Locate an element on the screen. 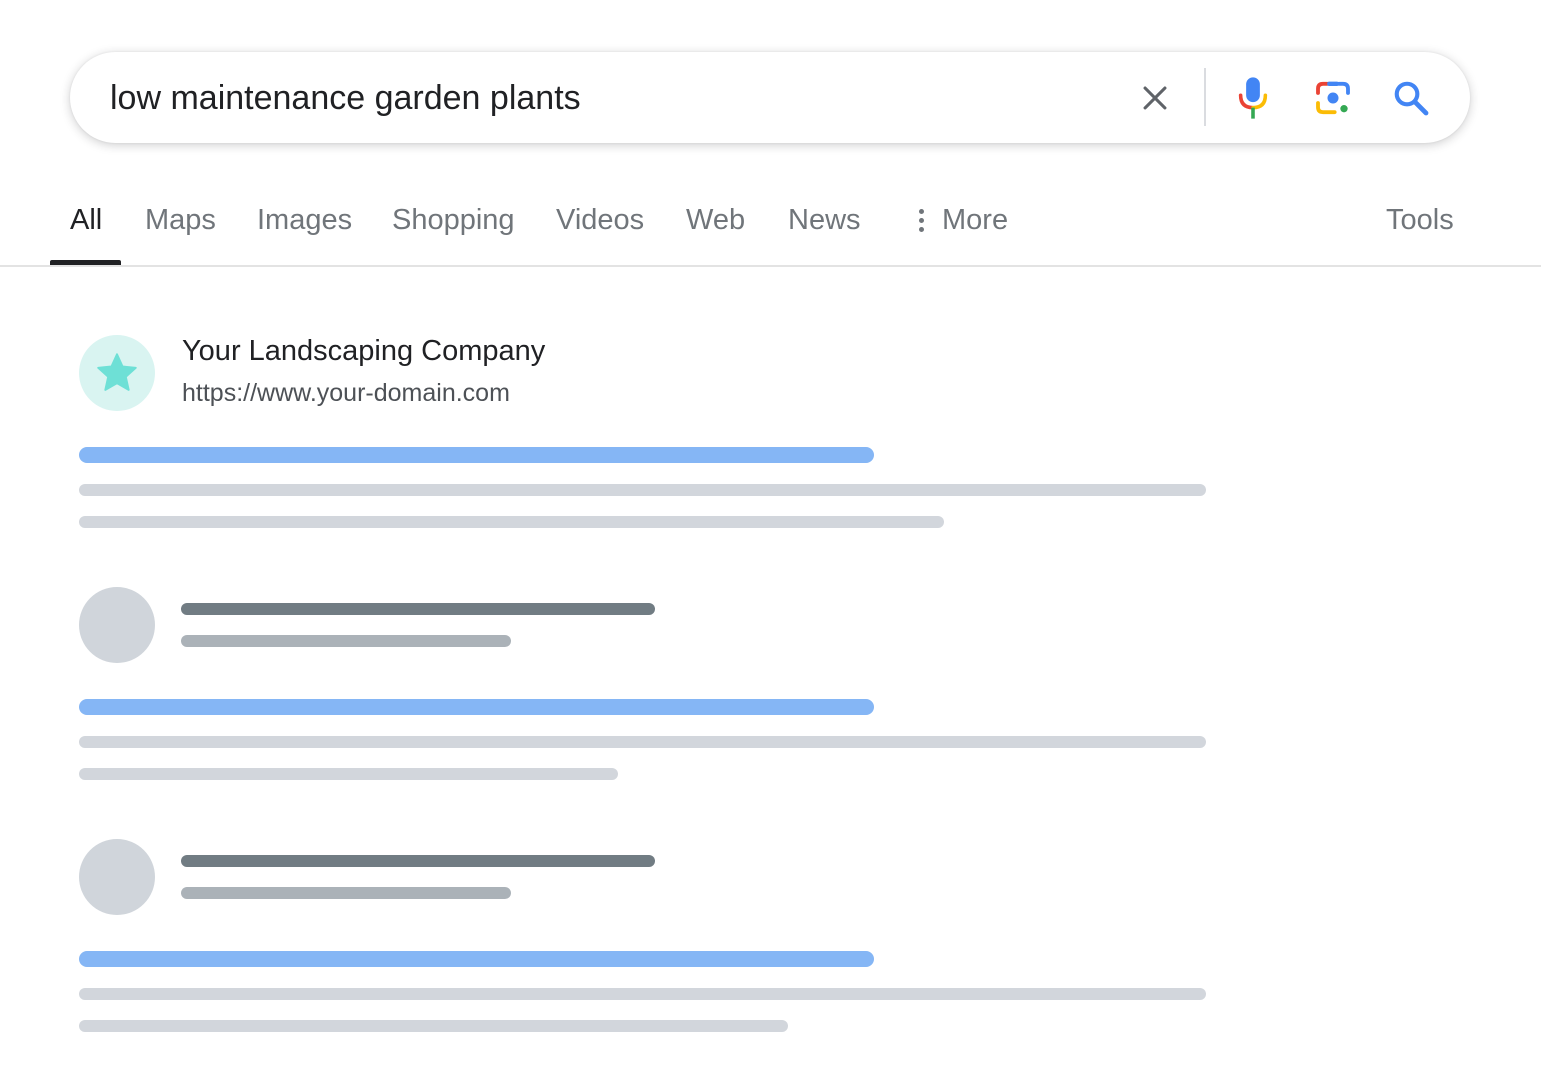  tab-web: Web is located at coordinates (715, 220).